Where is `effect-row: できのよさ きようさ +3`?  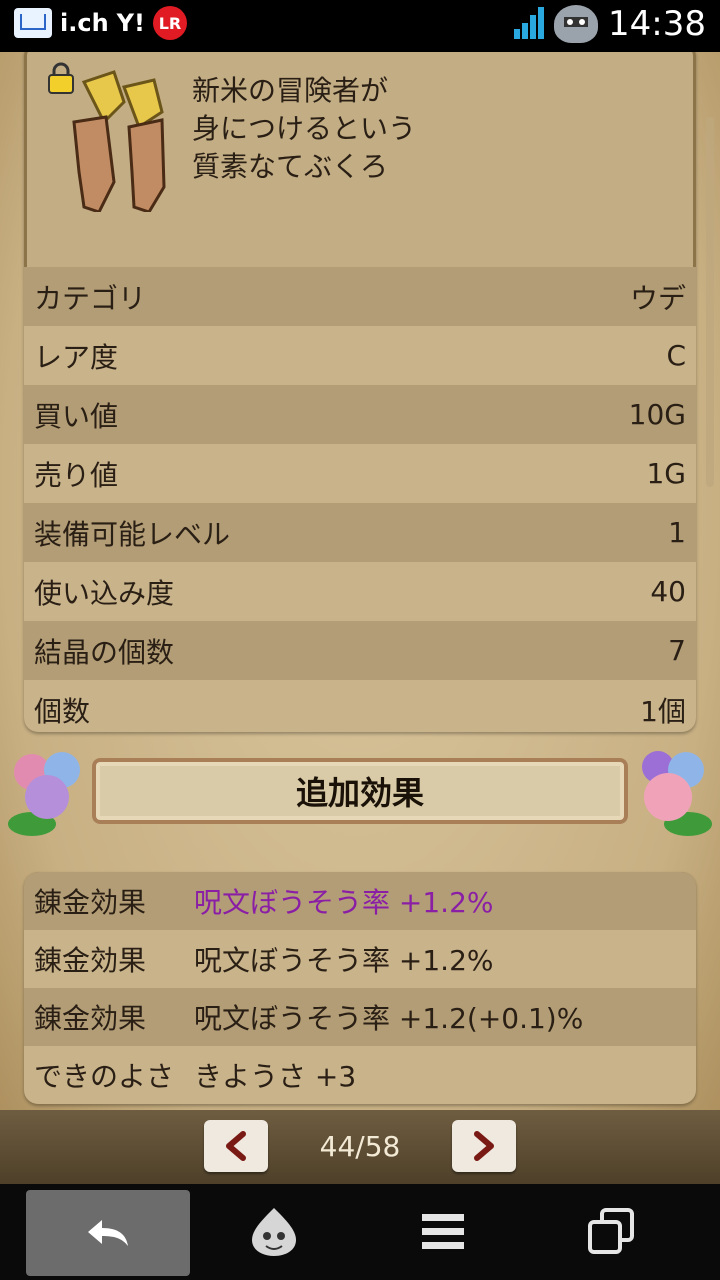
effect-row: できのよさ きようさ +3 is located at coordinates (360, 1075).